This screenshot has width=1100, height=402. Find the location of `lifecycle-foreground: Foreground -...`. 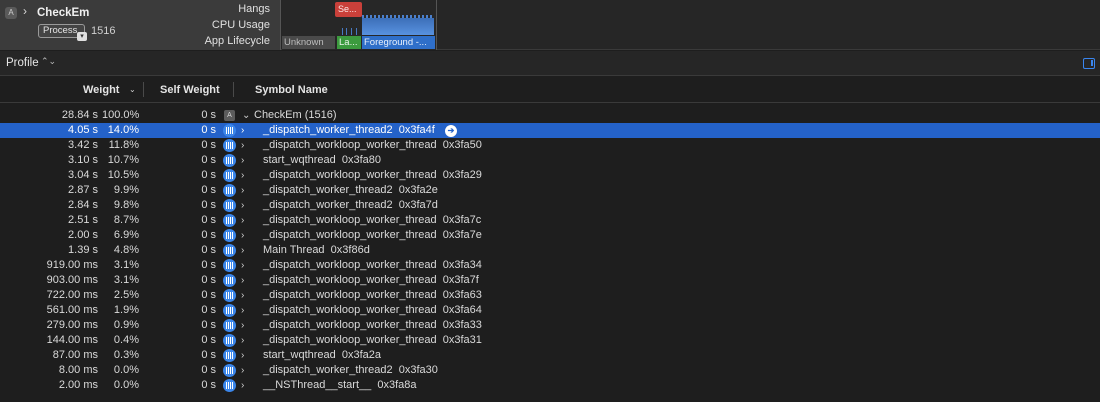

lifecycle-foreground: Foreground -... is located at coordinates (398, 42).